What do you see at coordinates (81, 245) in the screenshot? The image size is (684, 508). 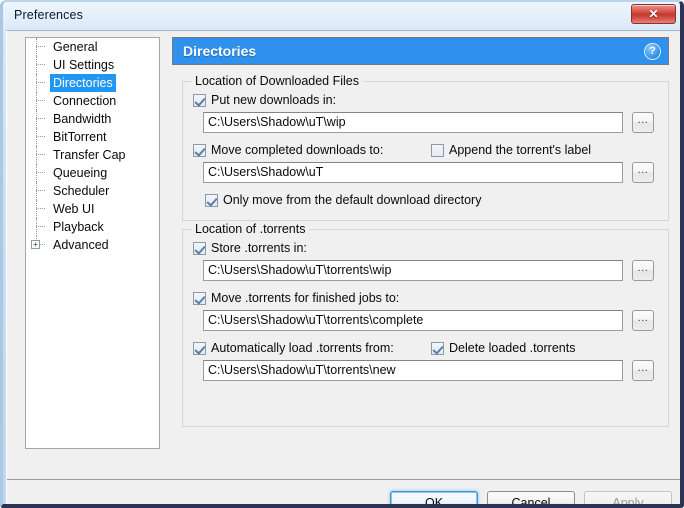 I see `sidebar-item-label: Advanced` at bounding box center [81, 245].